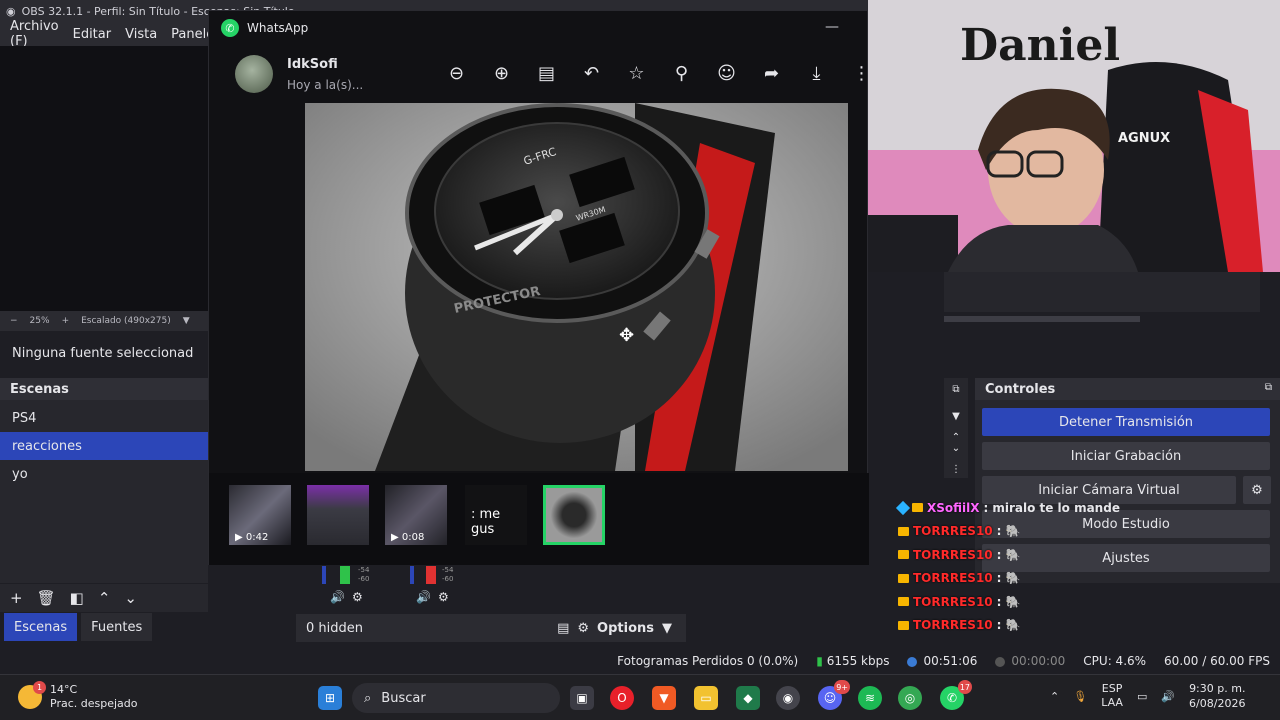 The width and height of the screenshot is (1280, 720). I want to click on opera-icon: O, so click(622, 698).